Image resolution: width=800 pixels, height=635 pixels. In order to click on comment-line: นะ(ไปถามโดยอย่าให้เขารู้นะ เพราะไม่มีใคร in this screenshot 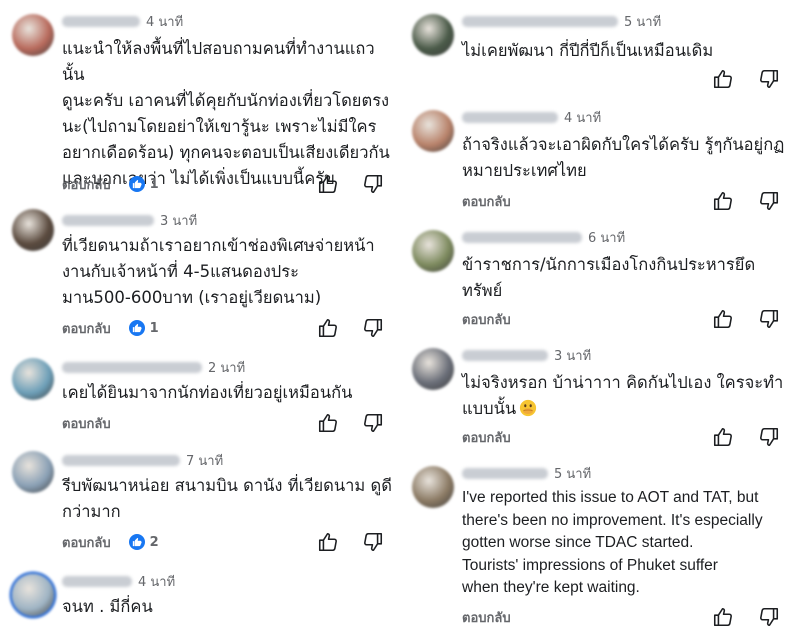, I will do `click(219, 126)`.